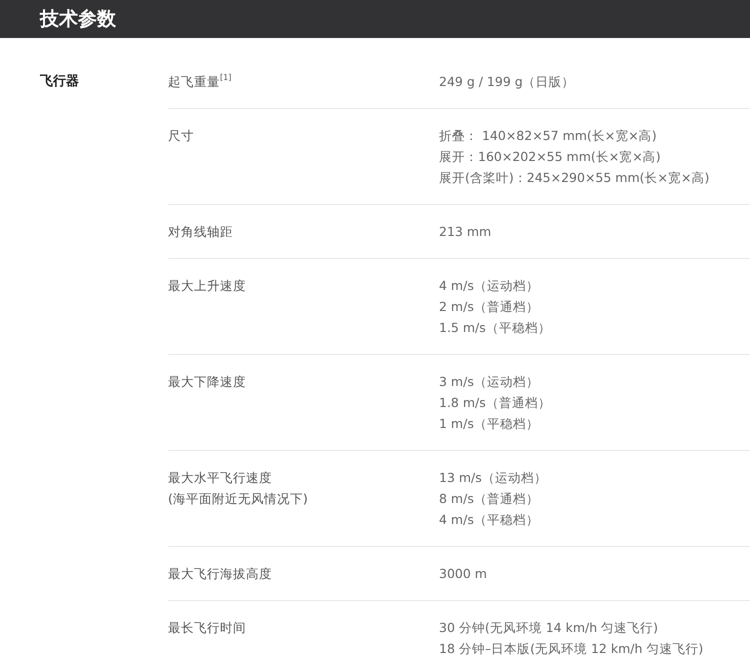  What do you see at coordinates (571, 649) in the screenshot?
I see `spec-value: 18 分钟–日本版(无风环境 12 km/h 匀速飞行)` at bounding box center [571, 649].